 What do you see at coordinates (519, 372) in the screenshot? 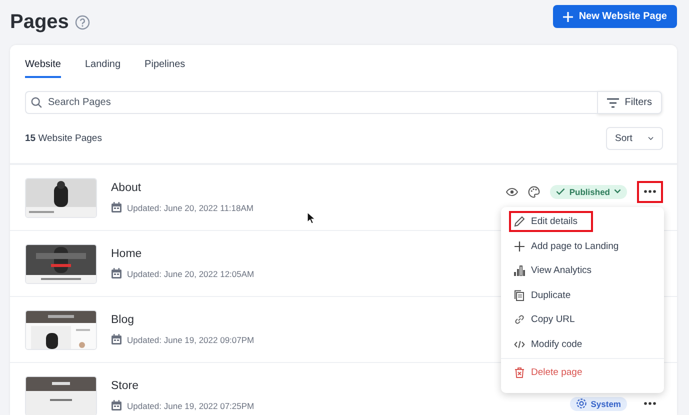
I see `trash-icon` at bounding box center [519, 372].